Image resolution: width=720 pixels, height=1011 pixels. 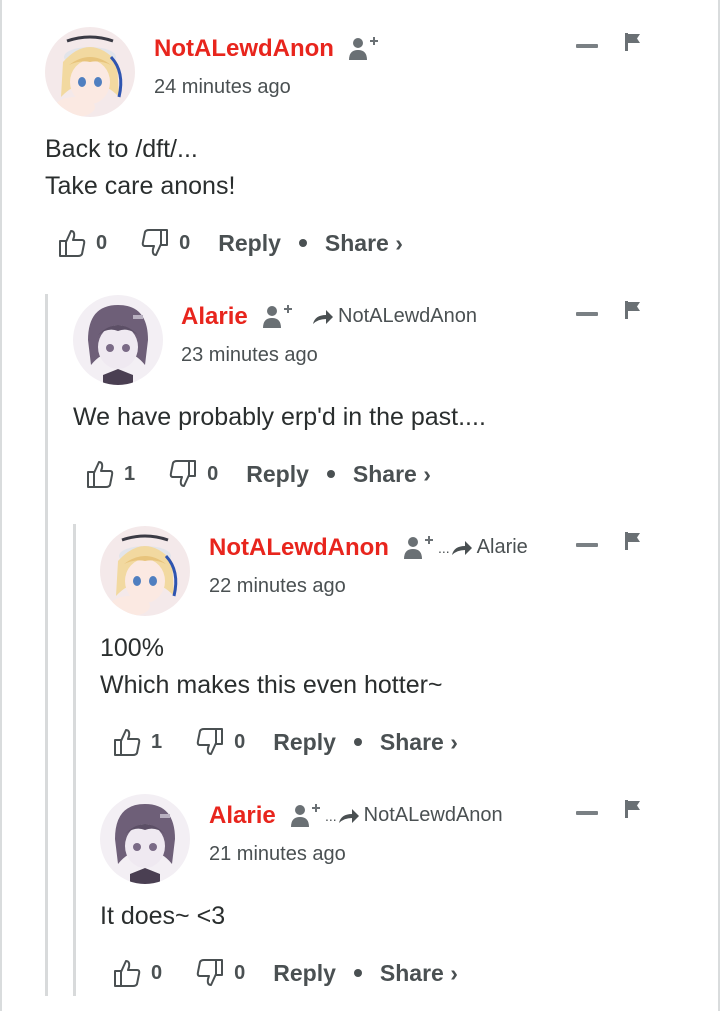 I want to click on comment-line: Which makes this even hotter~, so click(x=271, y=685).